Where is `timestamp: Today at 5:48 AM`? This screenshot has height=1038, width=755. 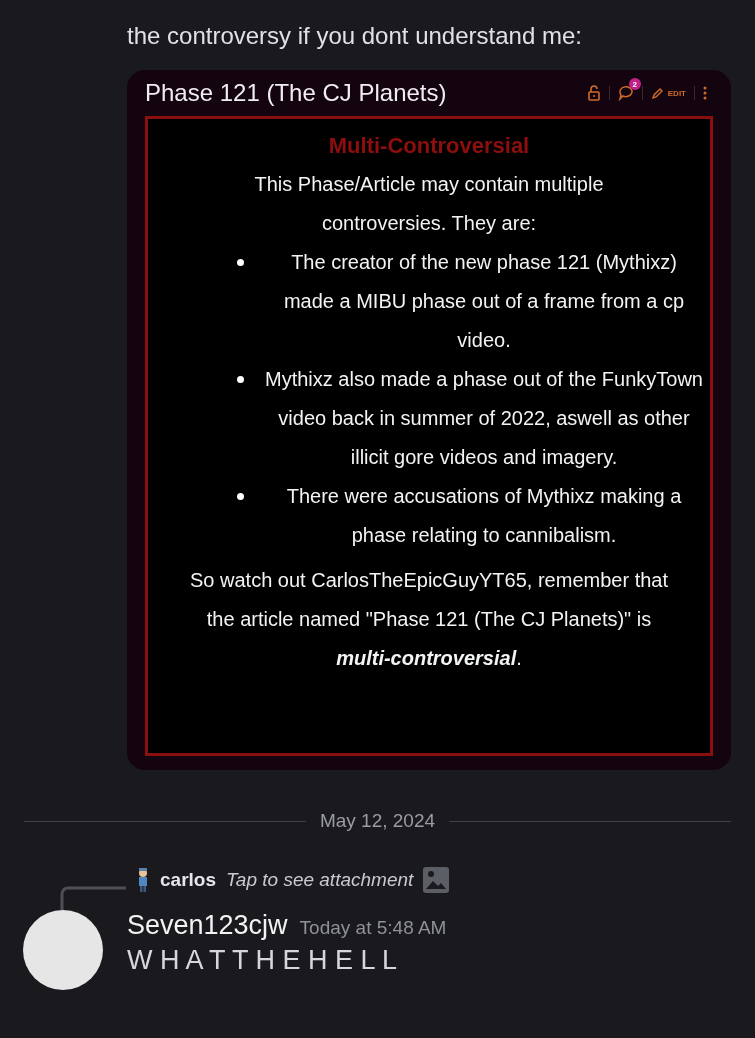 timestamp: Today at 5:48 AM is located at coordinates (373, 928).